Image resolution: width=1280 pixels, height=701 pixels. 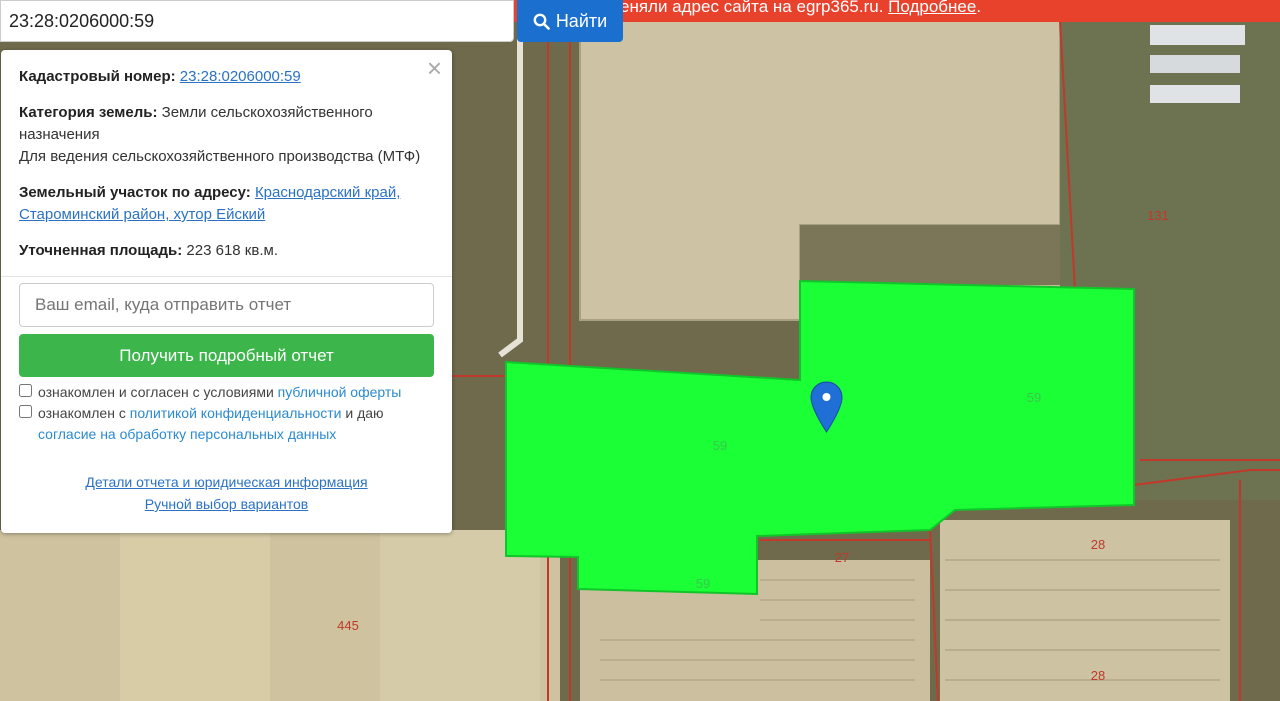 What do you see at coordinates (88, 112) in the screenshot?
I see `category-label: Категория земель:` at bounding box center [88, 112].